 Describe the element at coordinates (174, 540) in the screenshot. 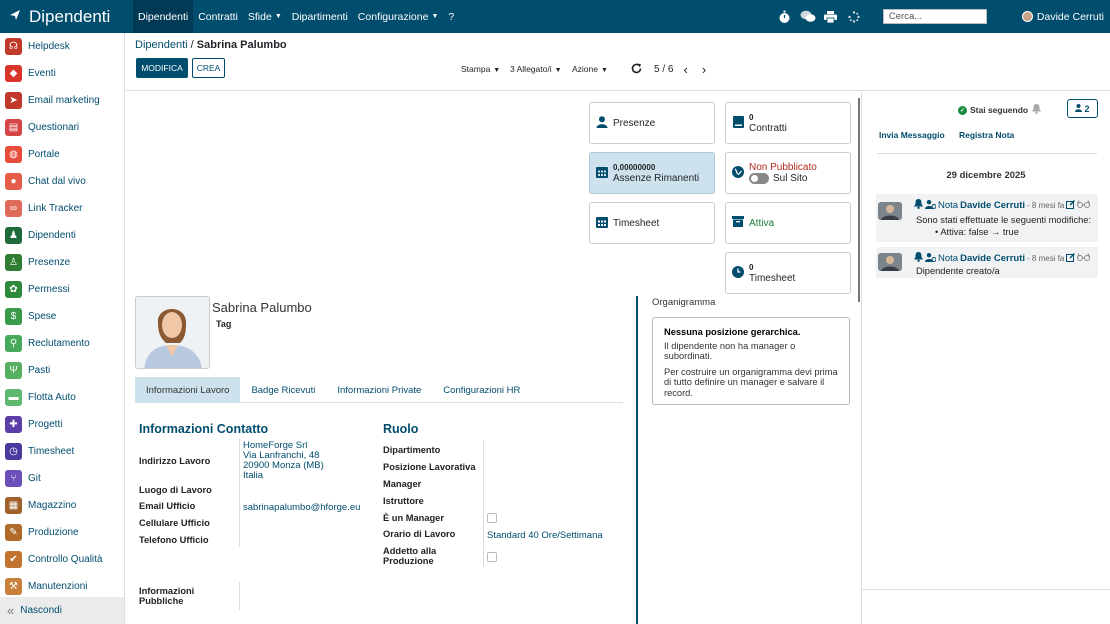

I see `phone-label: Telefono Ufficio` at that location.